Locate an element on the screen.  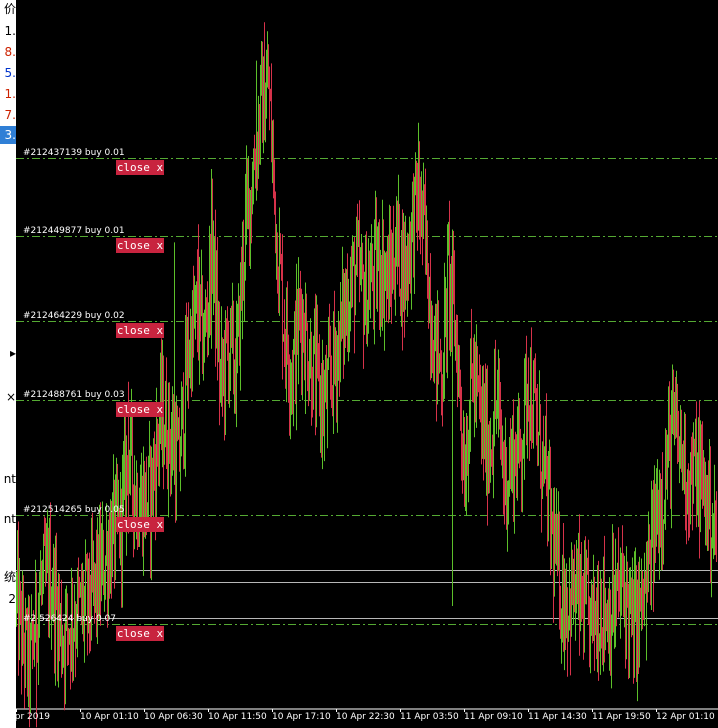
terminal-side-panel: 价 1. 8. 5. 1. 7. 3. ▸ × nt nt 统 2 is located at coordinates (8, 364).